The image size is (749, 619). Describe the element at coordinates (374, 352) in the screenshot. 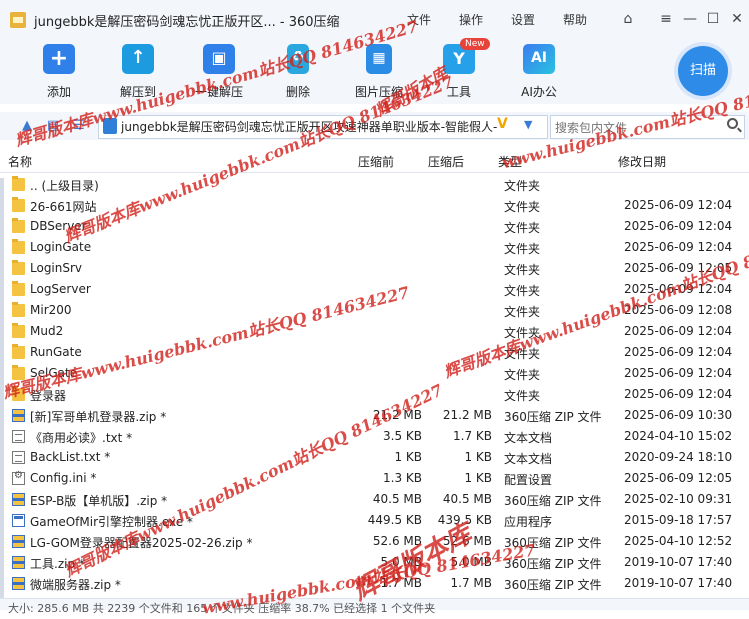

I see `file-row: RunGate 文件夹 2025-06-09 12:04` at that location.